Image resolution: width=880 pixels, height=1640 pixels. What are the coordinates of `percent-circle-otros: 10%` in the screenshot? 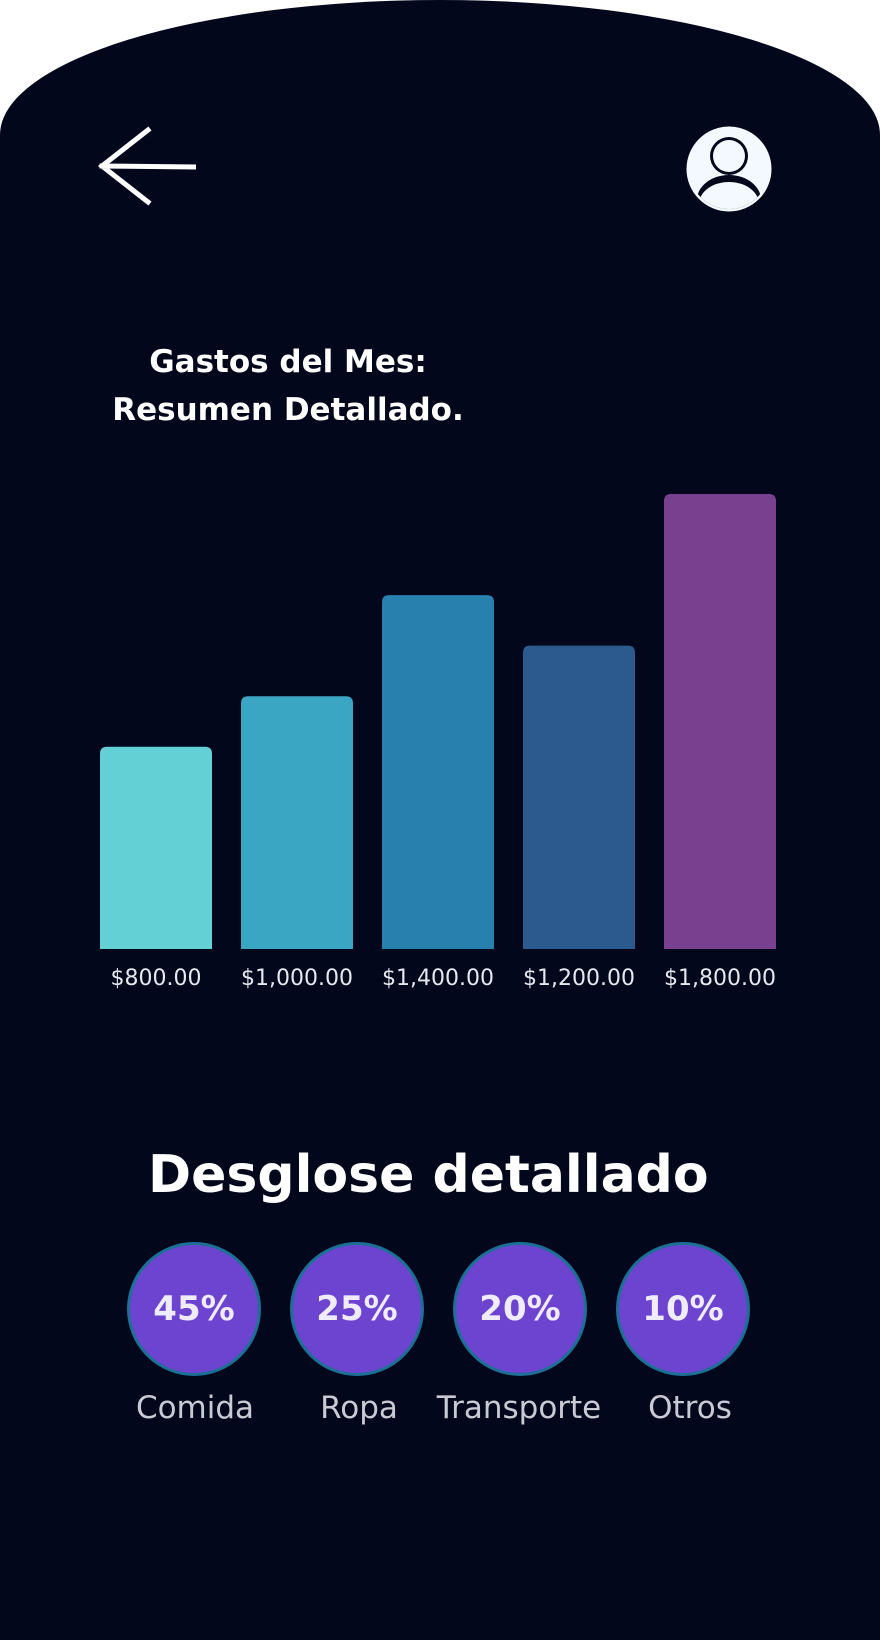 It's located at (683, 1309).